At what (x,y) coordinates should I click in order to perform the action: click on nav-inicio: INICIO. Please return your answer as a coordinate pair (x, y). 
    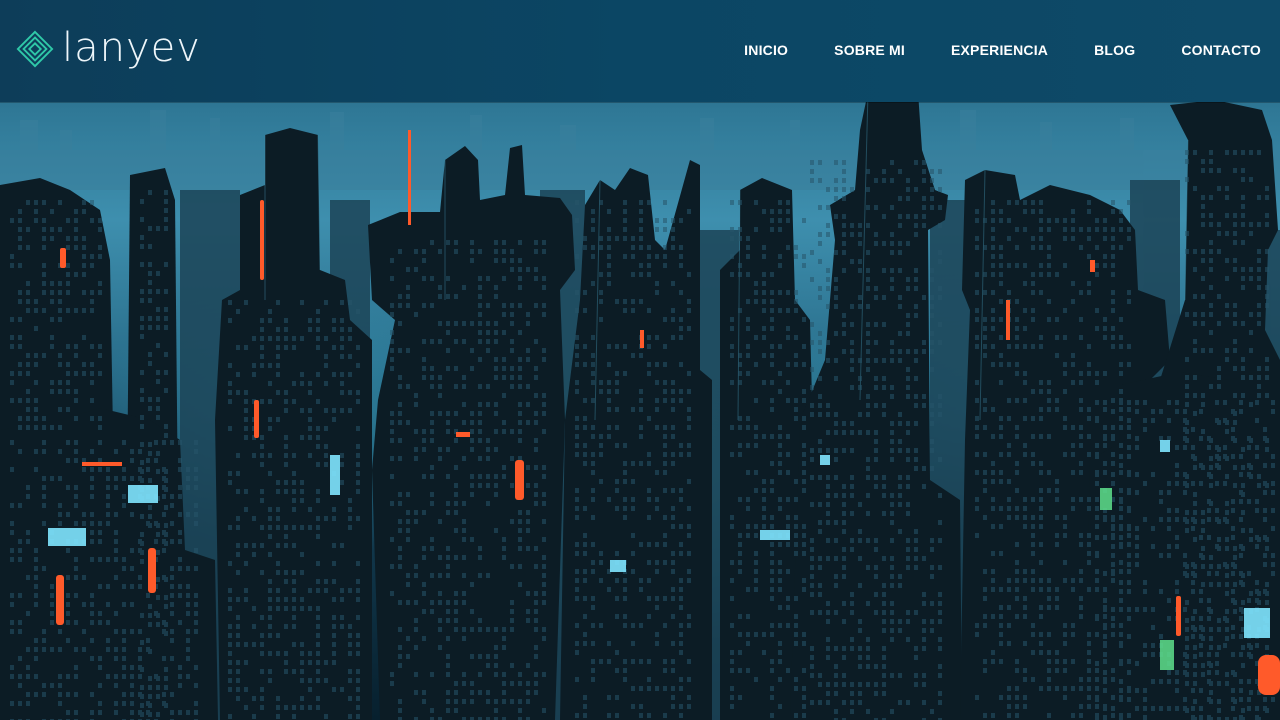
    Looking at the image, I should click on (766, 50).